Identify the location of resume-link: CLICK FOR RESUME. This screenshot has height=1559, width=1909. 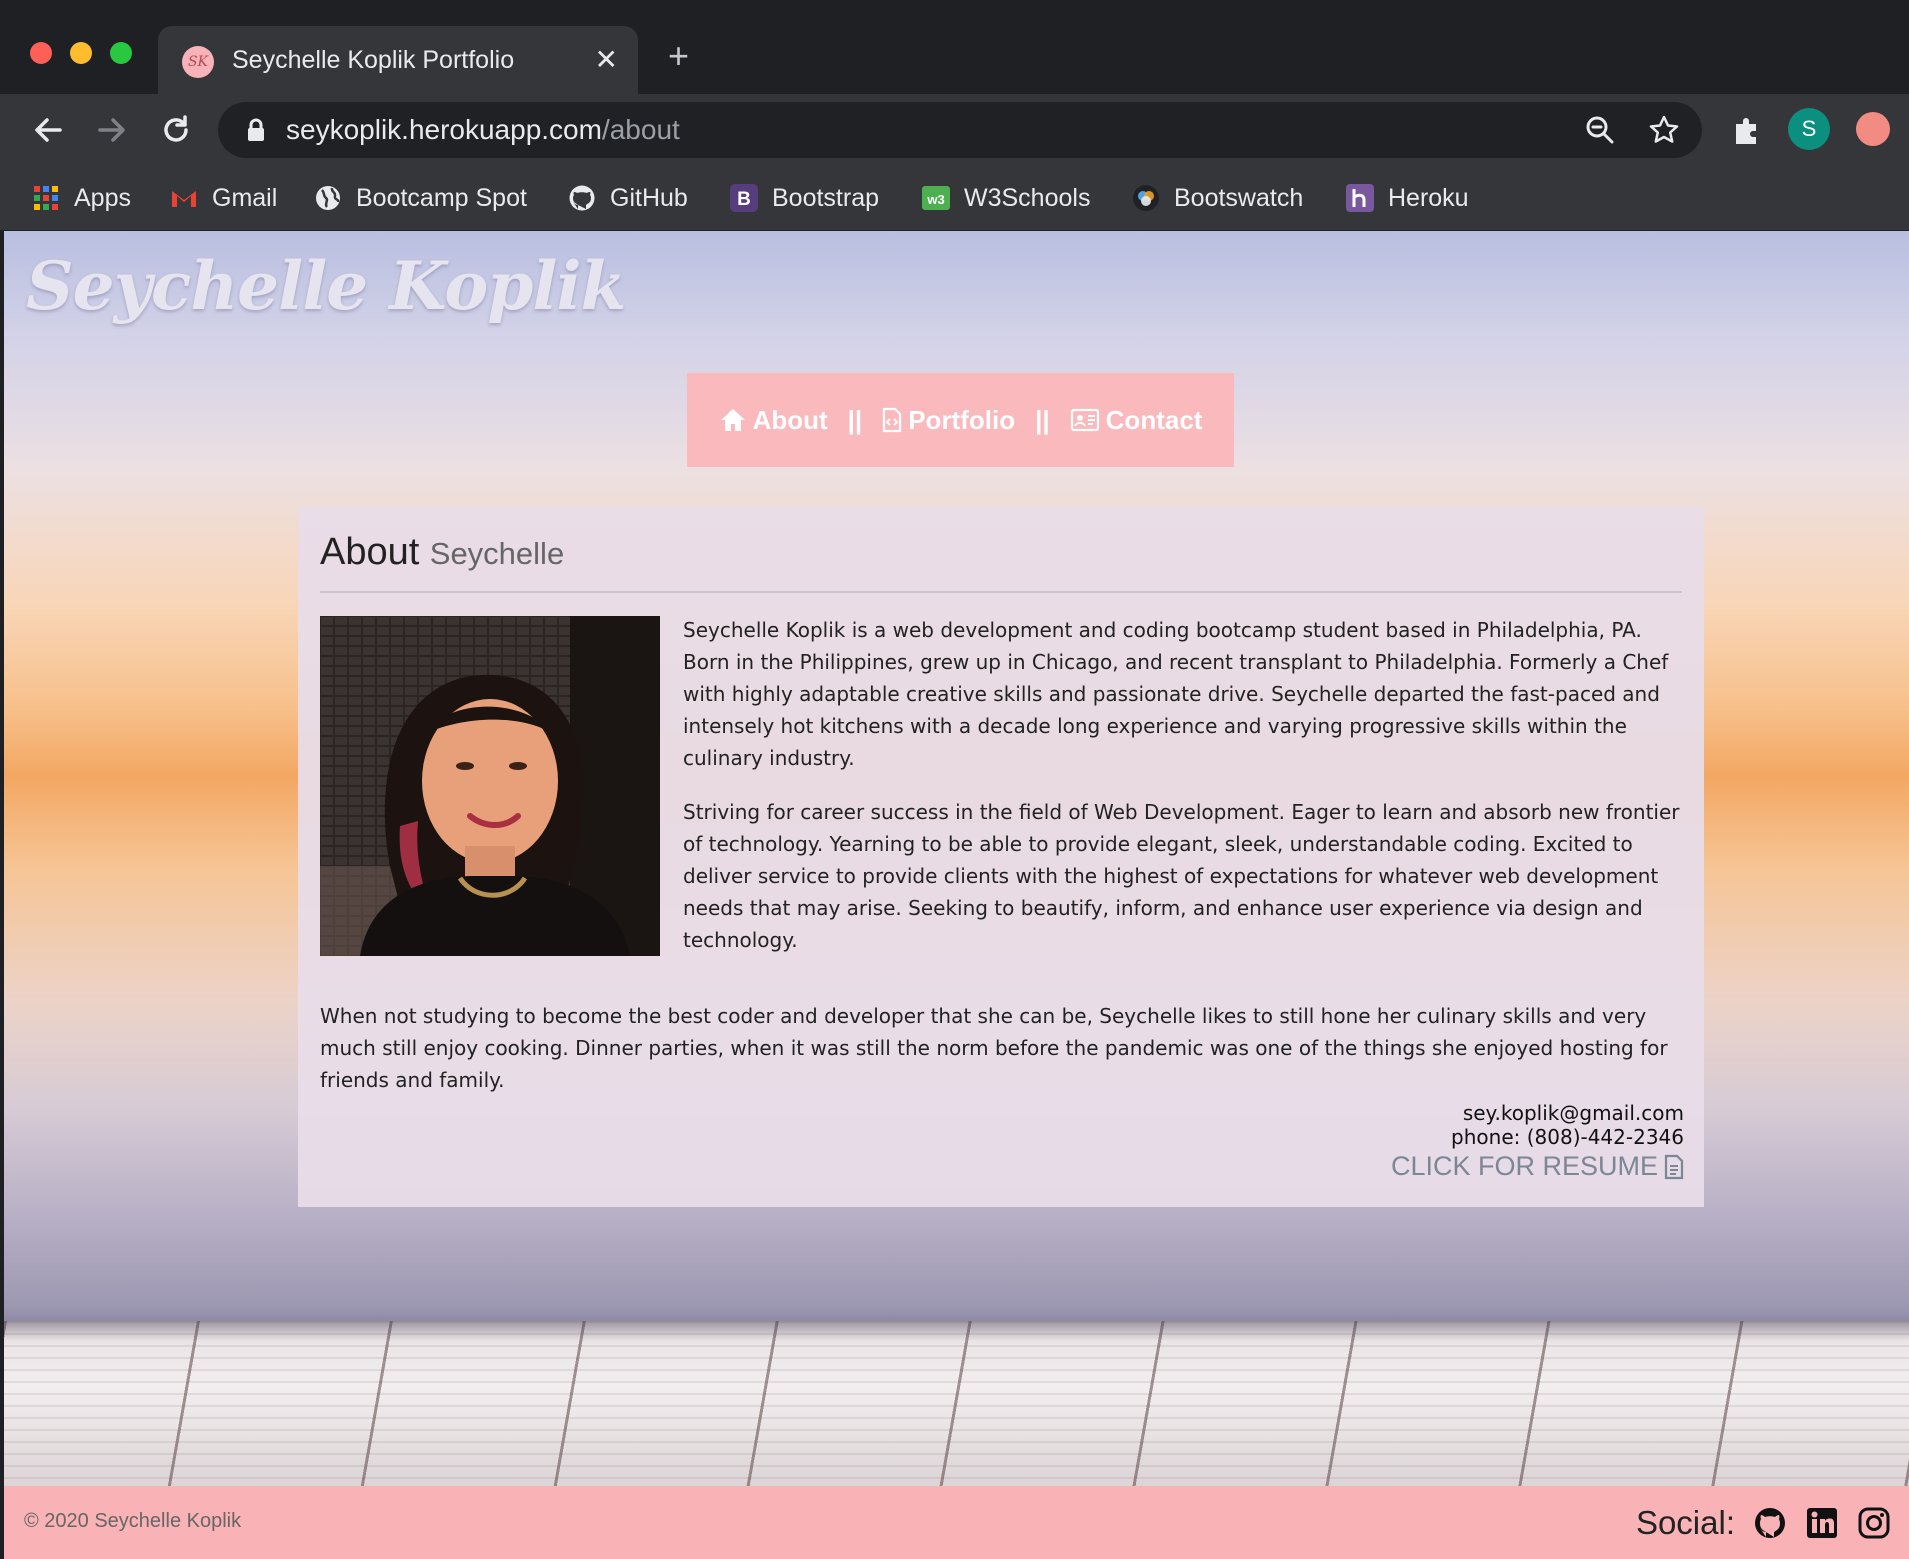
(1537, 1166).